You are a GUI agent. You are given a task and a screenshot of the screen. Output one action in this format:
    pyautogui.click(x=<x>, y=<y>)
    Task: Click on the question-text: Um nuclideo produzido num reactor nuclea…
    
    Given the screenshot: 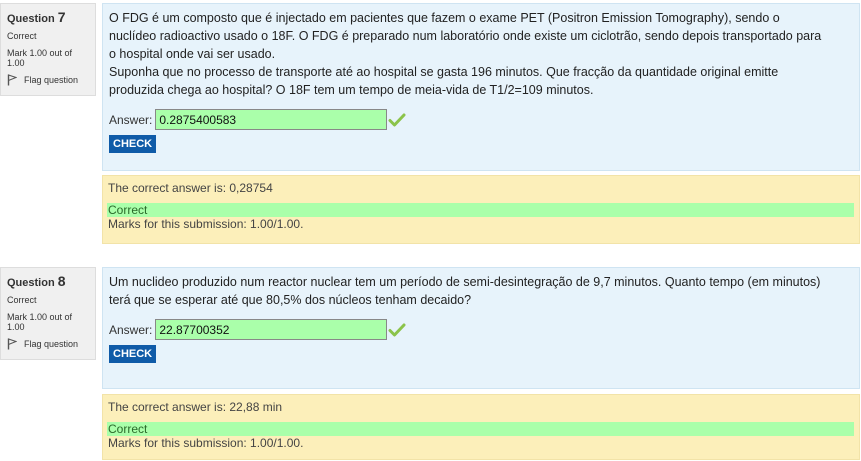 What is the action you would take?
    pyautogui.click(x=465, y=291)
    